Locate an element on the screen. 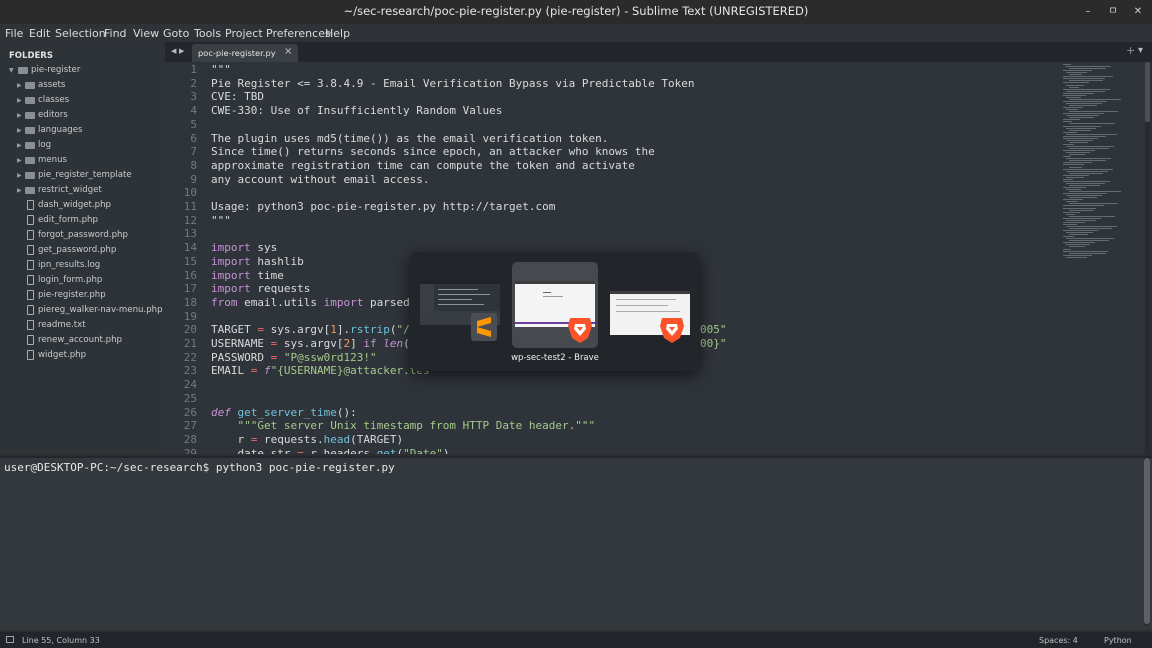 The width and height of the screenshot is (1152, 648). tree-label: languages is located at coordinates (60, 130).